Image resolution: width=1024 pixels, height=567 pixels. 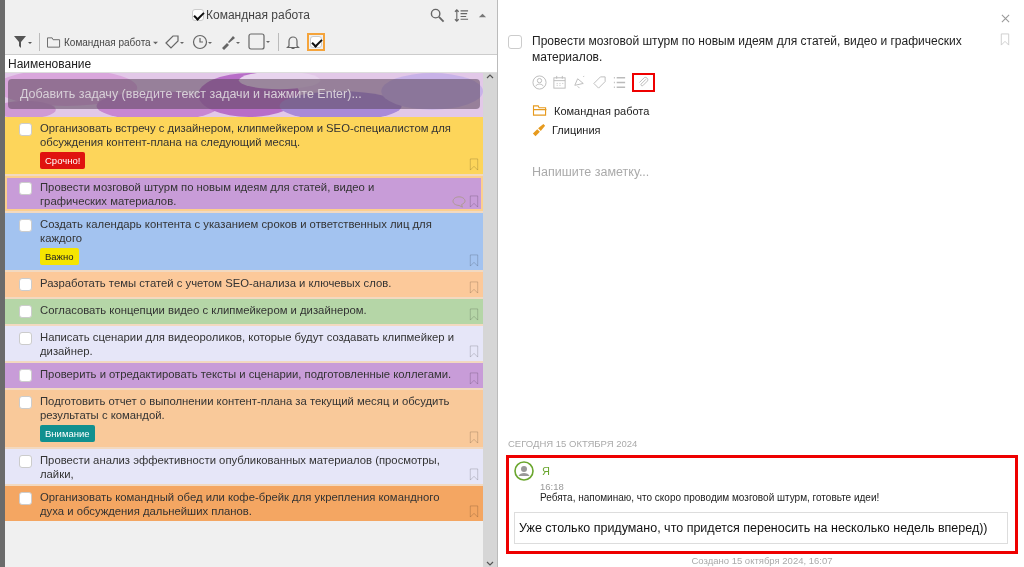 What do you see at coordinates (59, 256) in the screenshot?
I see `tag-label: Важно` at bounding box center [59, 256].